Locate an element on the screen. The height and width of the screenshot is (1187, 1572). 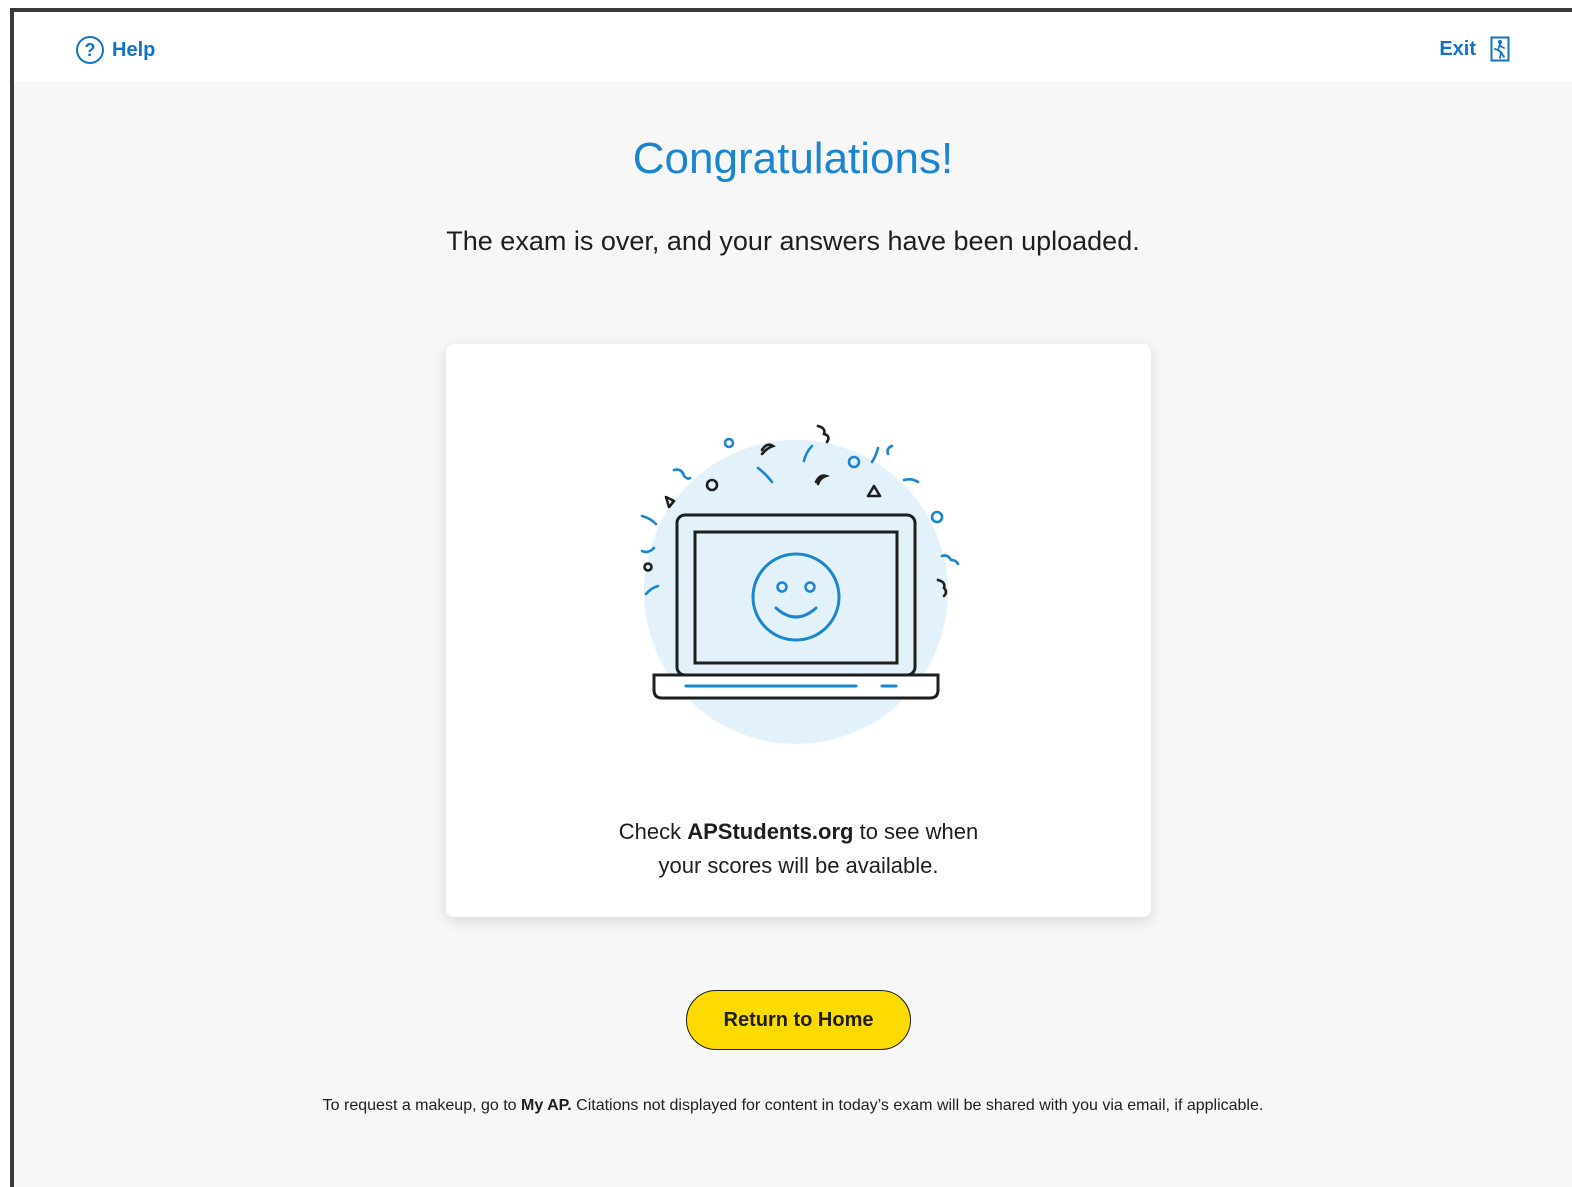
exit-door-icon is located at coordinates (1500, 49).